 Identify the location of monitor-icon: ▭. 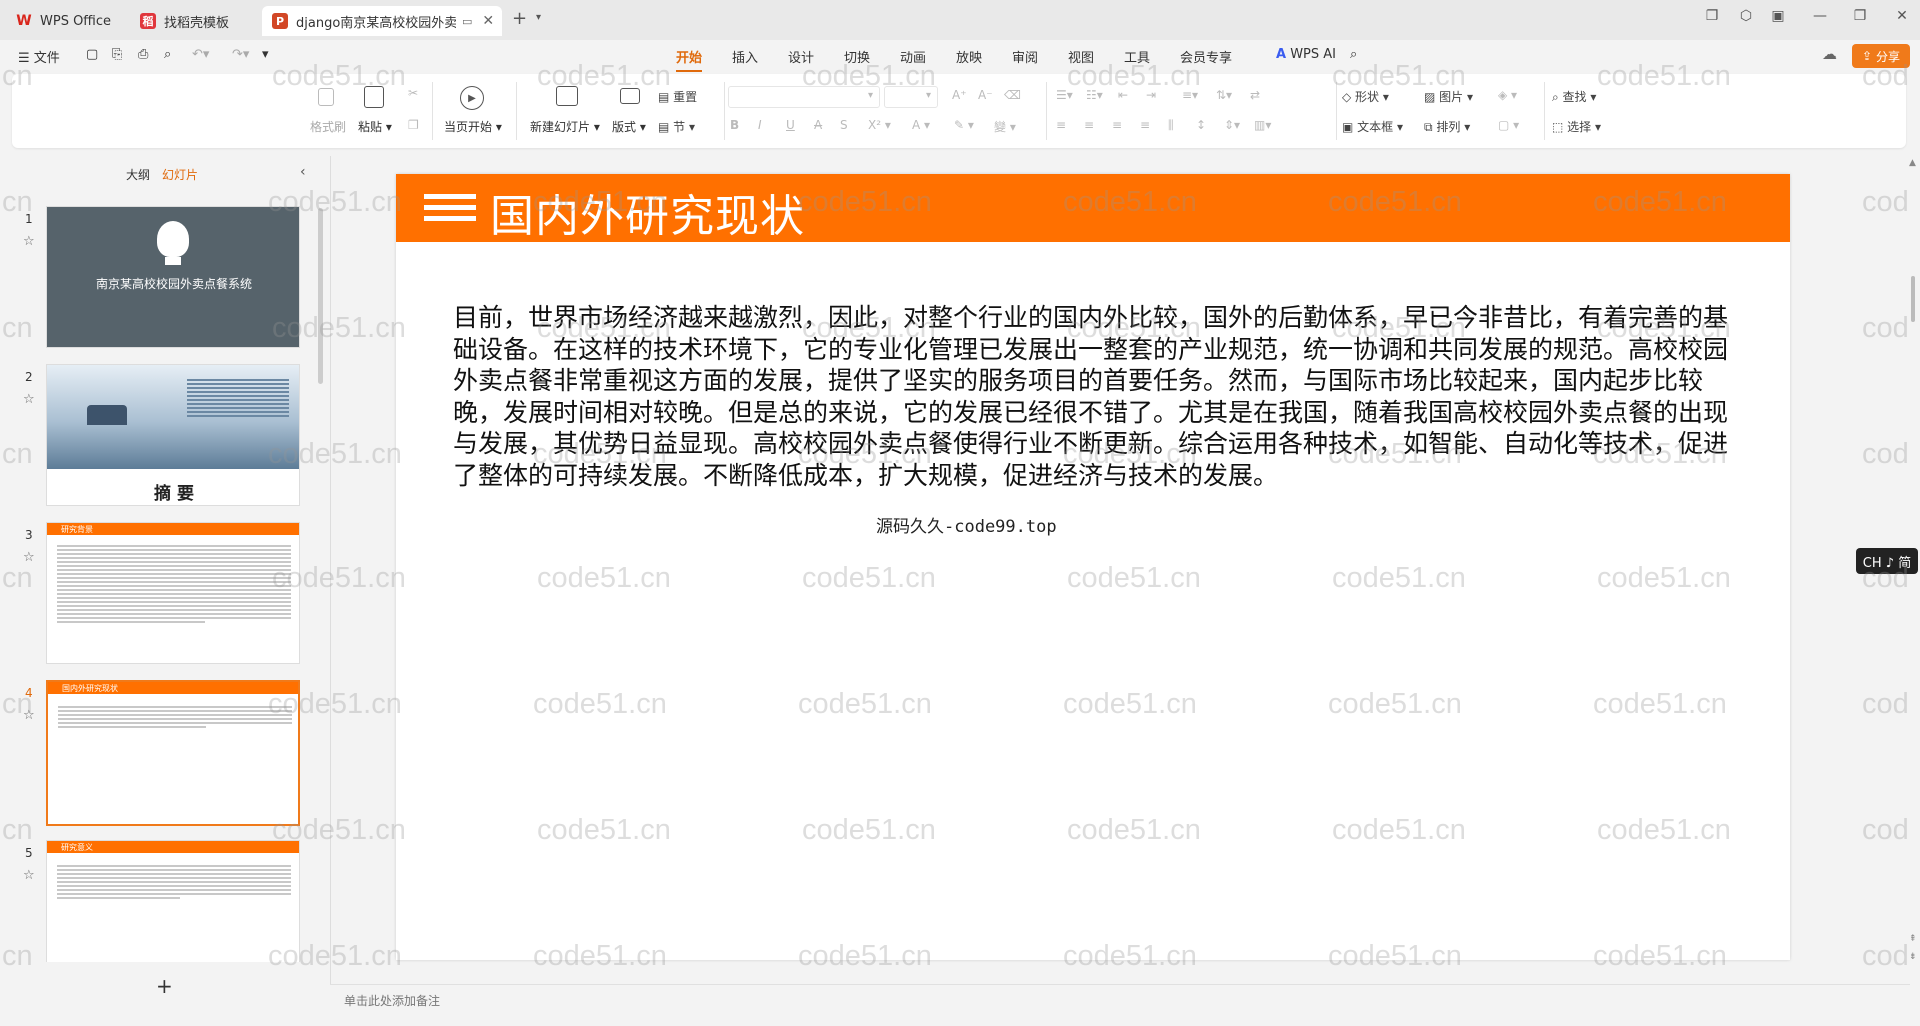
(467, 21).